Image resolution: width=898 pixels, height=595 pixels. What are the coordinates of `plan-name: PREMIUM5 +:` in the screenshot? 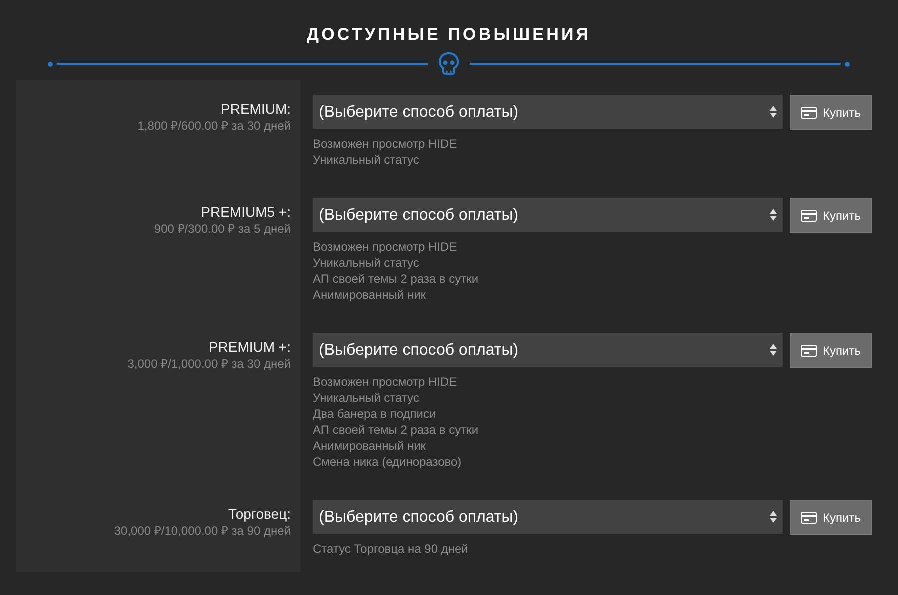 It's located at (246, 212).